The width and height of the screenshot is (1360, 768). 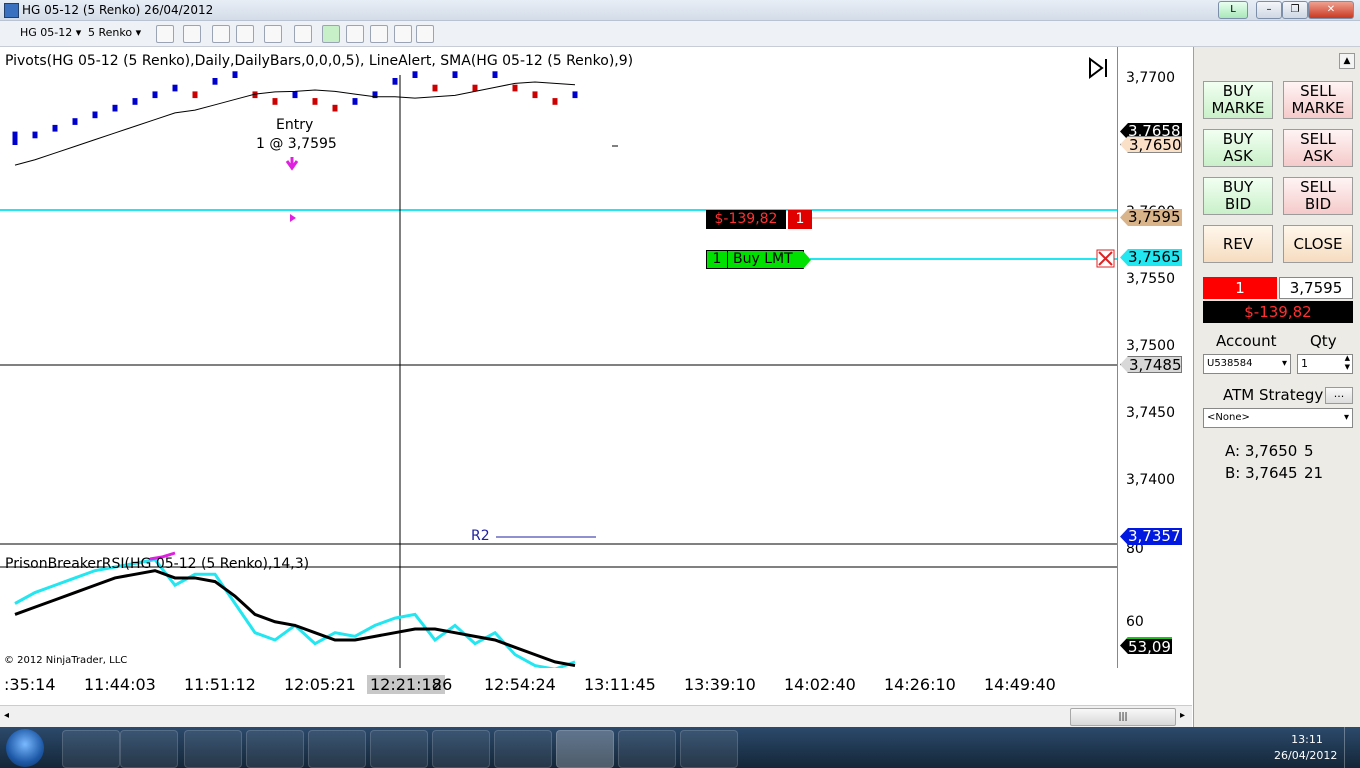 What do you see at coordinates (120, 684) in the screenshot?
I see `time-label: 11:44:03` at bounding box center [120, 684].